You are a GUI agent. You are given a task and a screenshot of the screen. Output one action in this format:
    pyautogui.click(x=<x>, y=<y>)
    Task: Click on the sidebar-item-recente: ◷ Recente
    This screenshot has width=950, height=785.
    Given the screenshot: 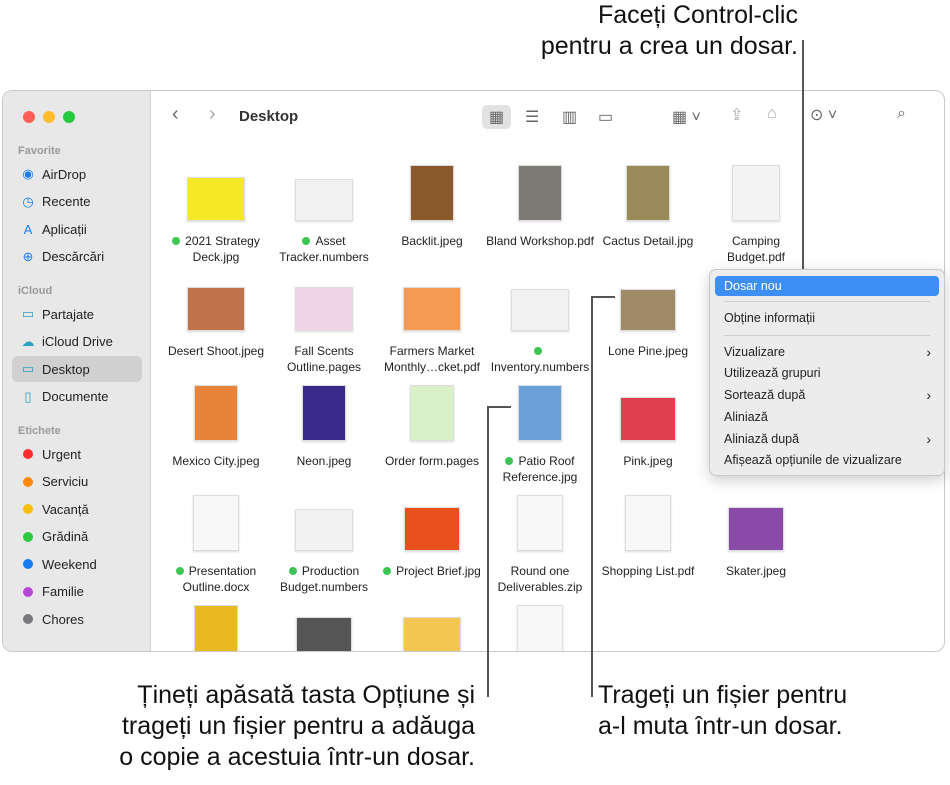 What is the action you would take?
    pyautogui.click(x=77, y=202)
    